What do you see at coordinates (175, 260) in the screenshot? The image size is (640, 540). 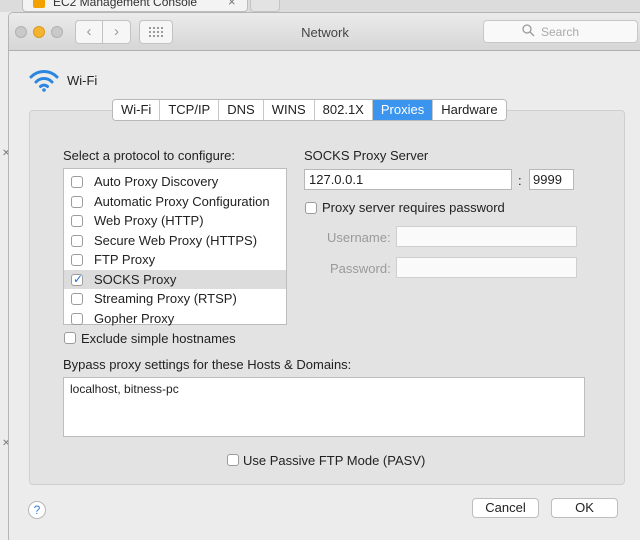 I see `protocol-item-ftp-proxy: FTP Proxy` at bounding box center [175, 260].